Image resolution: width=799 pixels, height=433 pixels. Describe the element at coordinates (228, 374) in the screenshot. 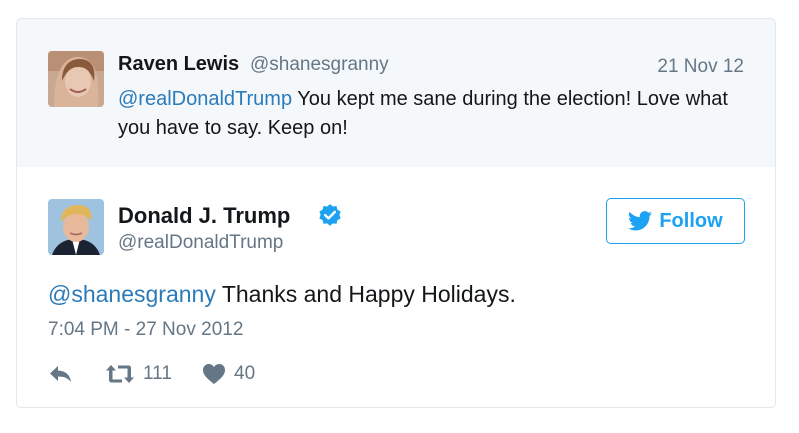

I see `like-button: 40` at that location.